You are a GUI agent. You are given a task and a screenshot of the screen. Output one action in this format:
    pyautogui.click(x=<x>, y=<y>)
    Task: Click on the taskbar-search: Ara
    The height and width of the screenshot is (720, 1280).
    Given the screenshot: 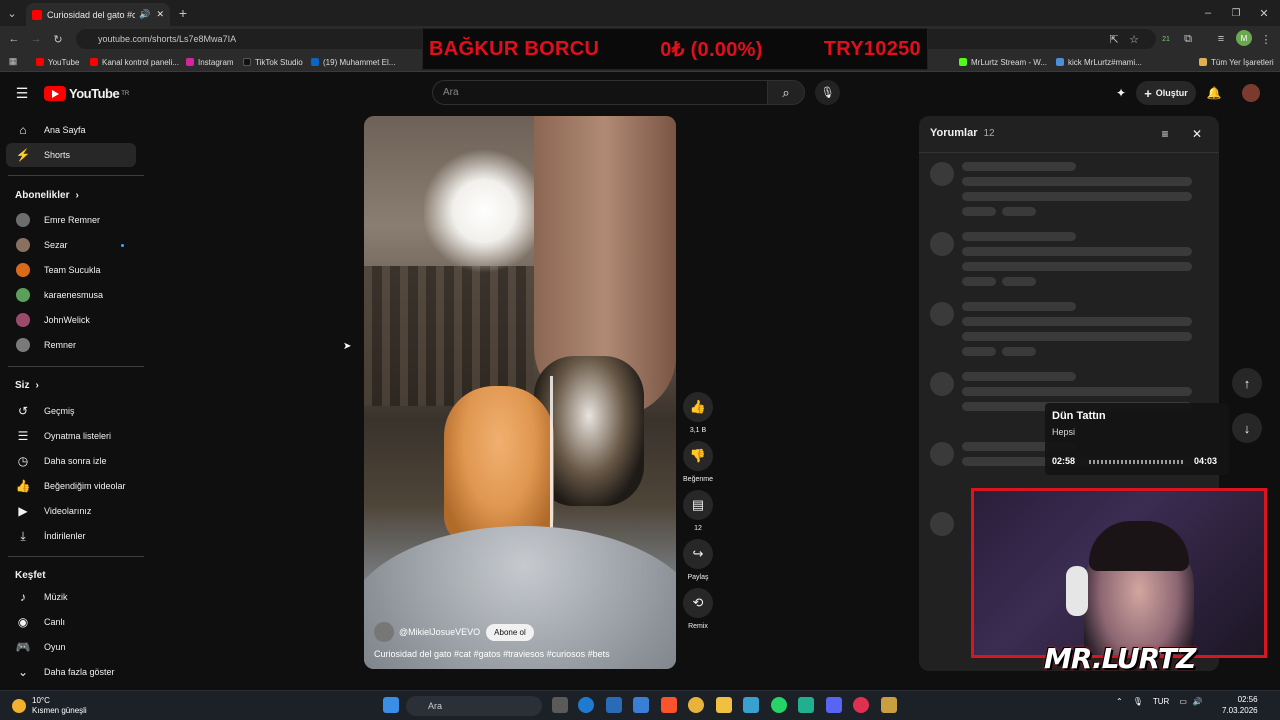 What is the action you would take?
    pyautogui.click(x=474, y=706)
    